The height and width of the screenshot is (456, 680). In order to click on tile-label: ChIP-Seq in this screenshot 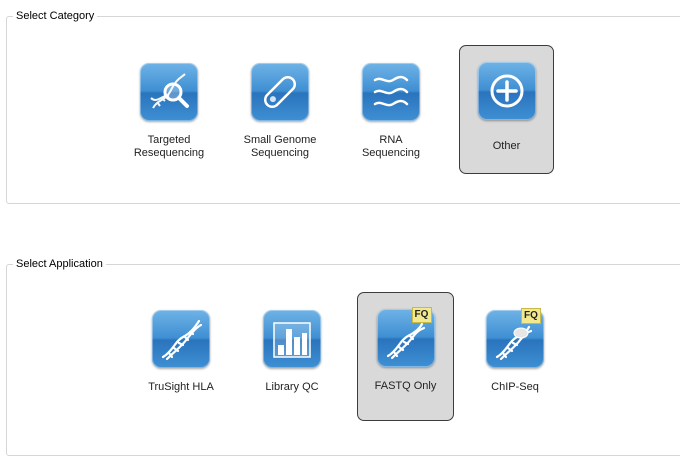, I will do `click(515, 387)`.